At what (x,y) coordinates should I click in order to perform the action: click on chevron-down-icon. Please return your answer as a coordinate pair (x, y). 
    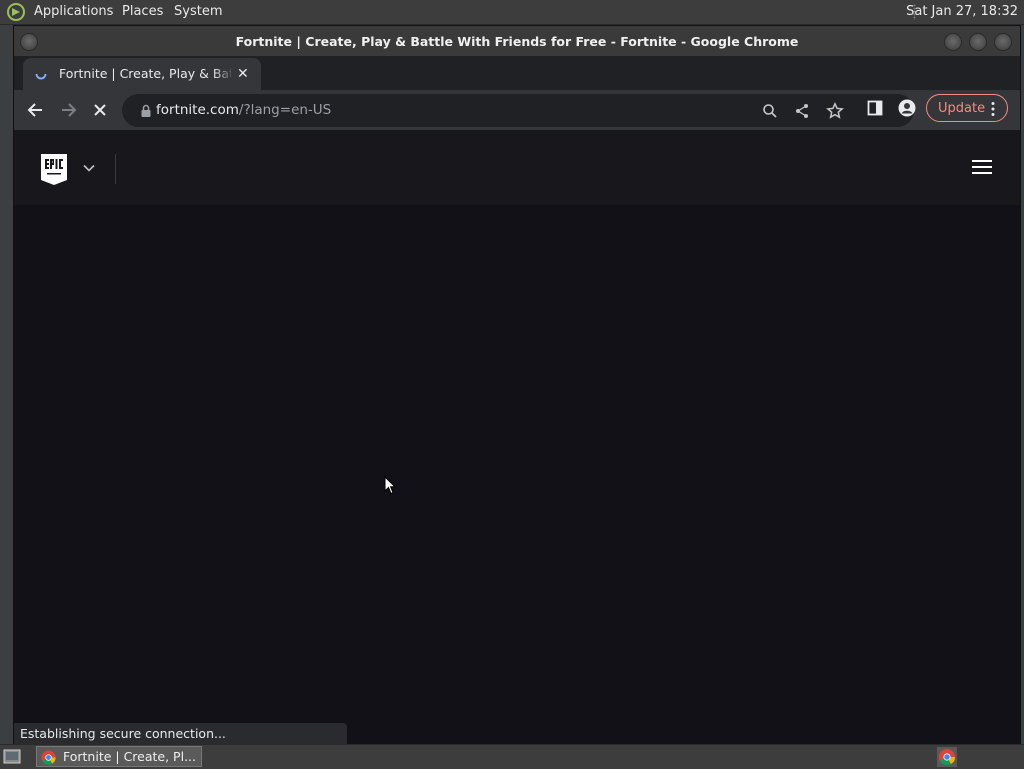
    Looking at the image, I should click on (89, 168).